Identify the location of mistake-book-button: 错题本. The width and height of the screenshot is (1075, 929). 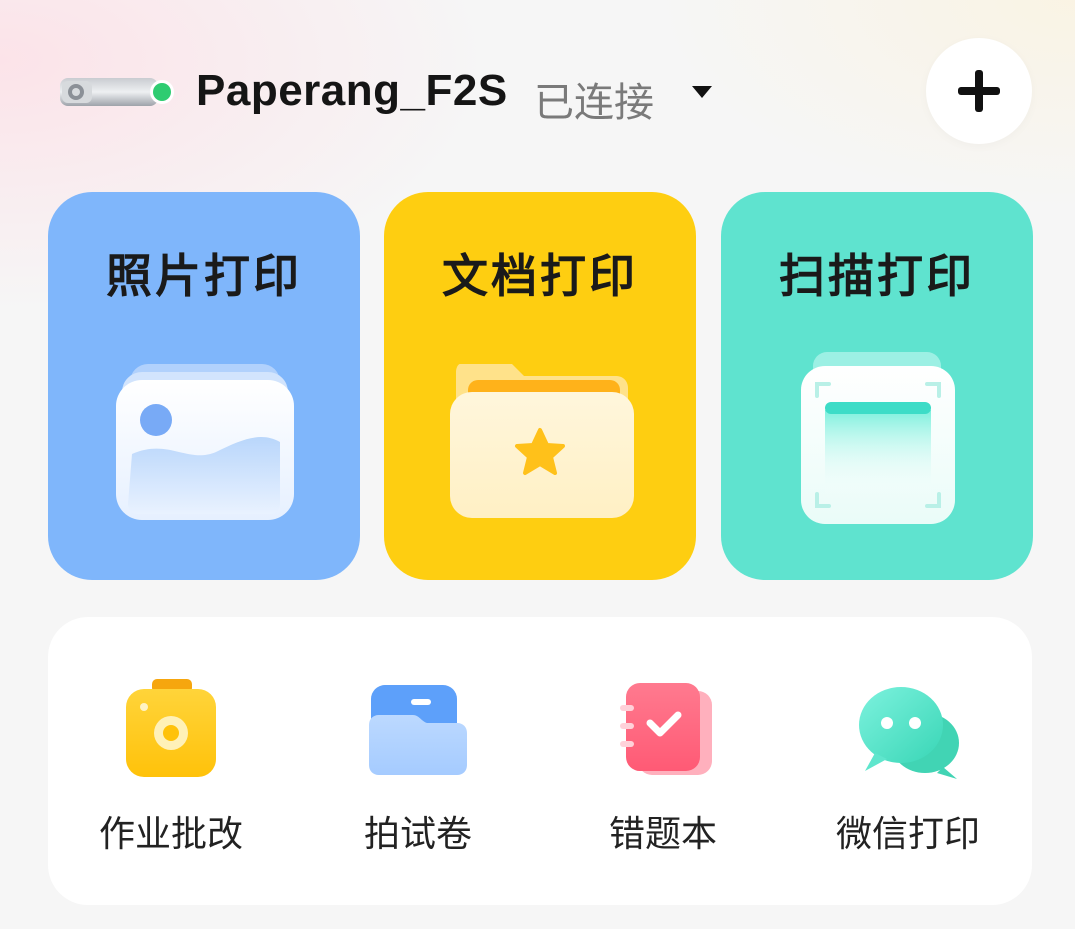
(663, 767).